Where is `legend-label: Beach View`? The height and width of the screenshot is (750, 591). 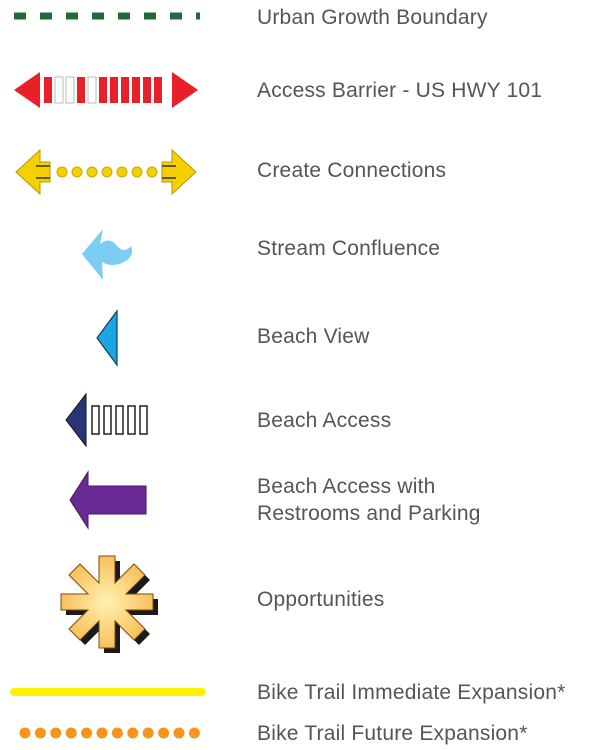 legend-label: Beach View is located at coordinates (313, 336).